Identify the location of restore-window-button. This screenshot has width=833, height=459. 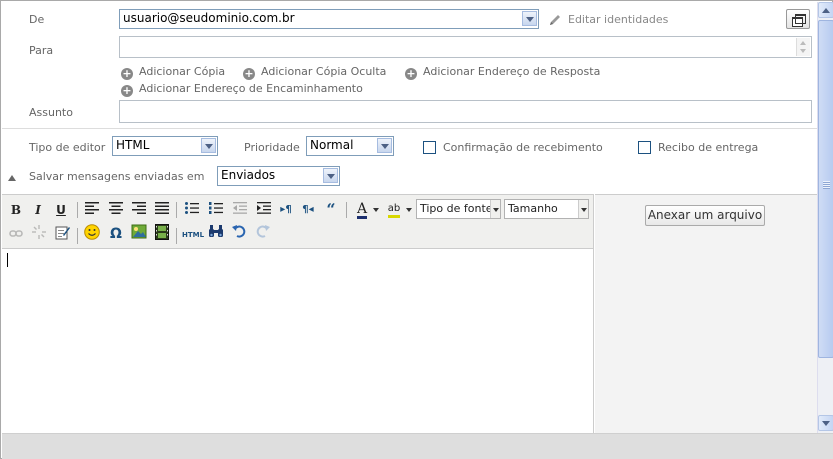
(798, 19).